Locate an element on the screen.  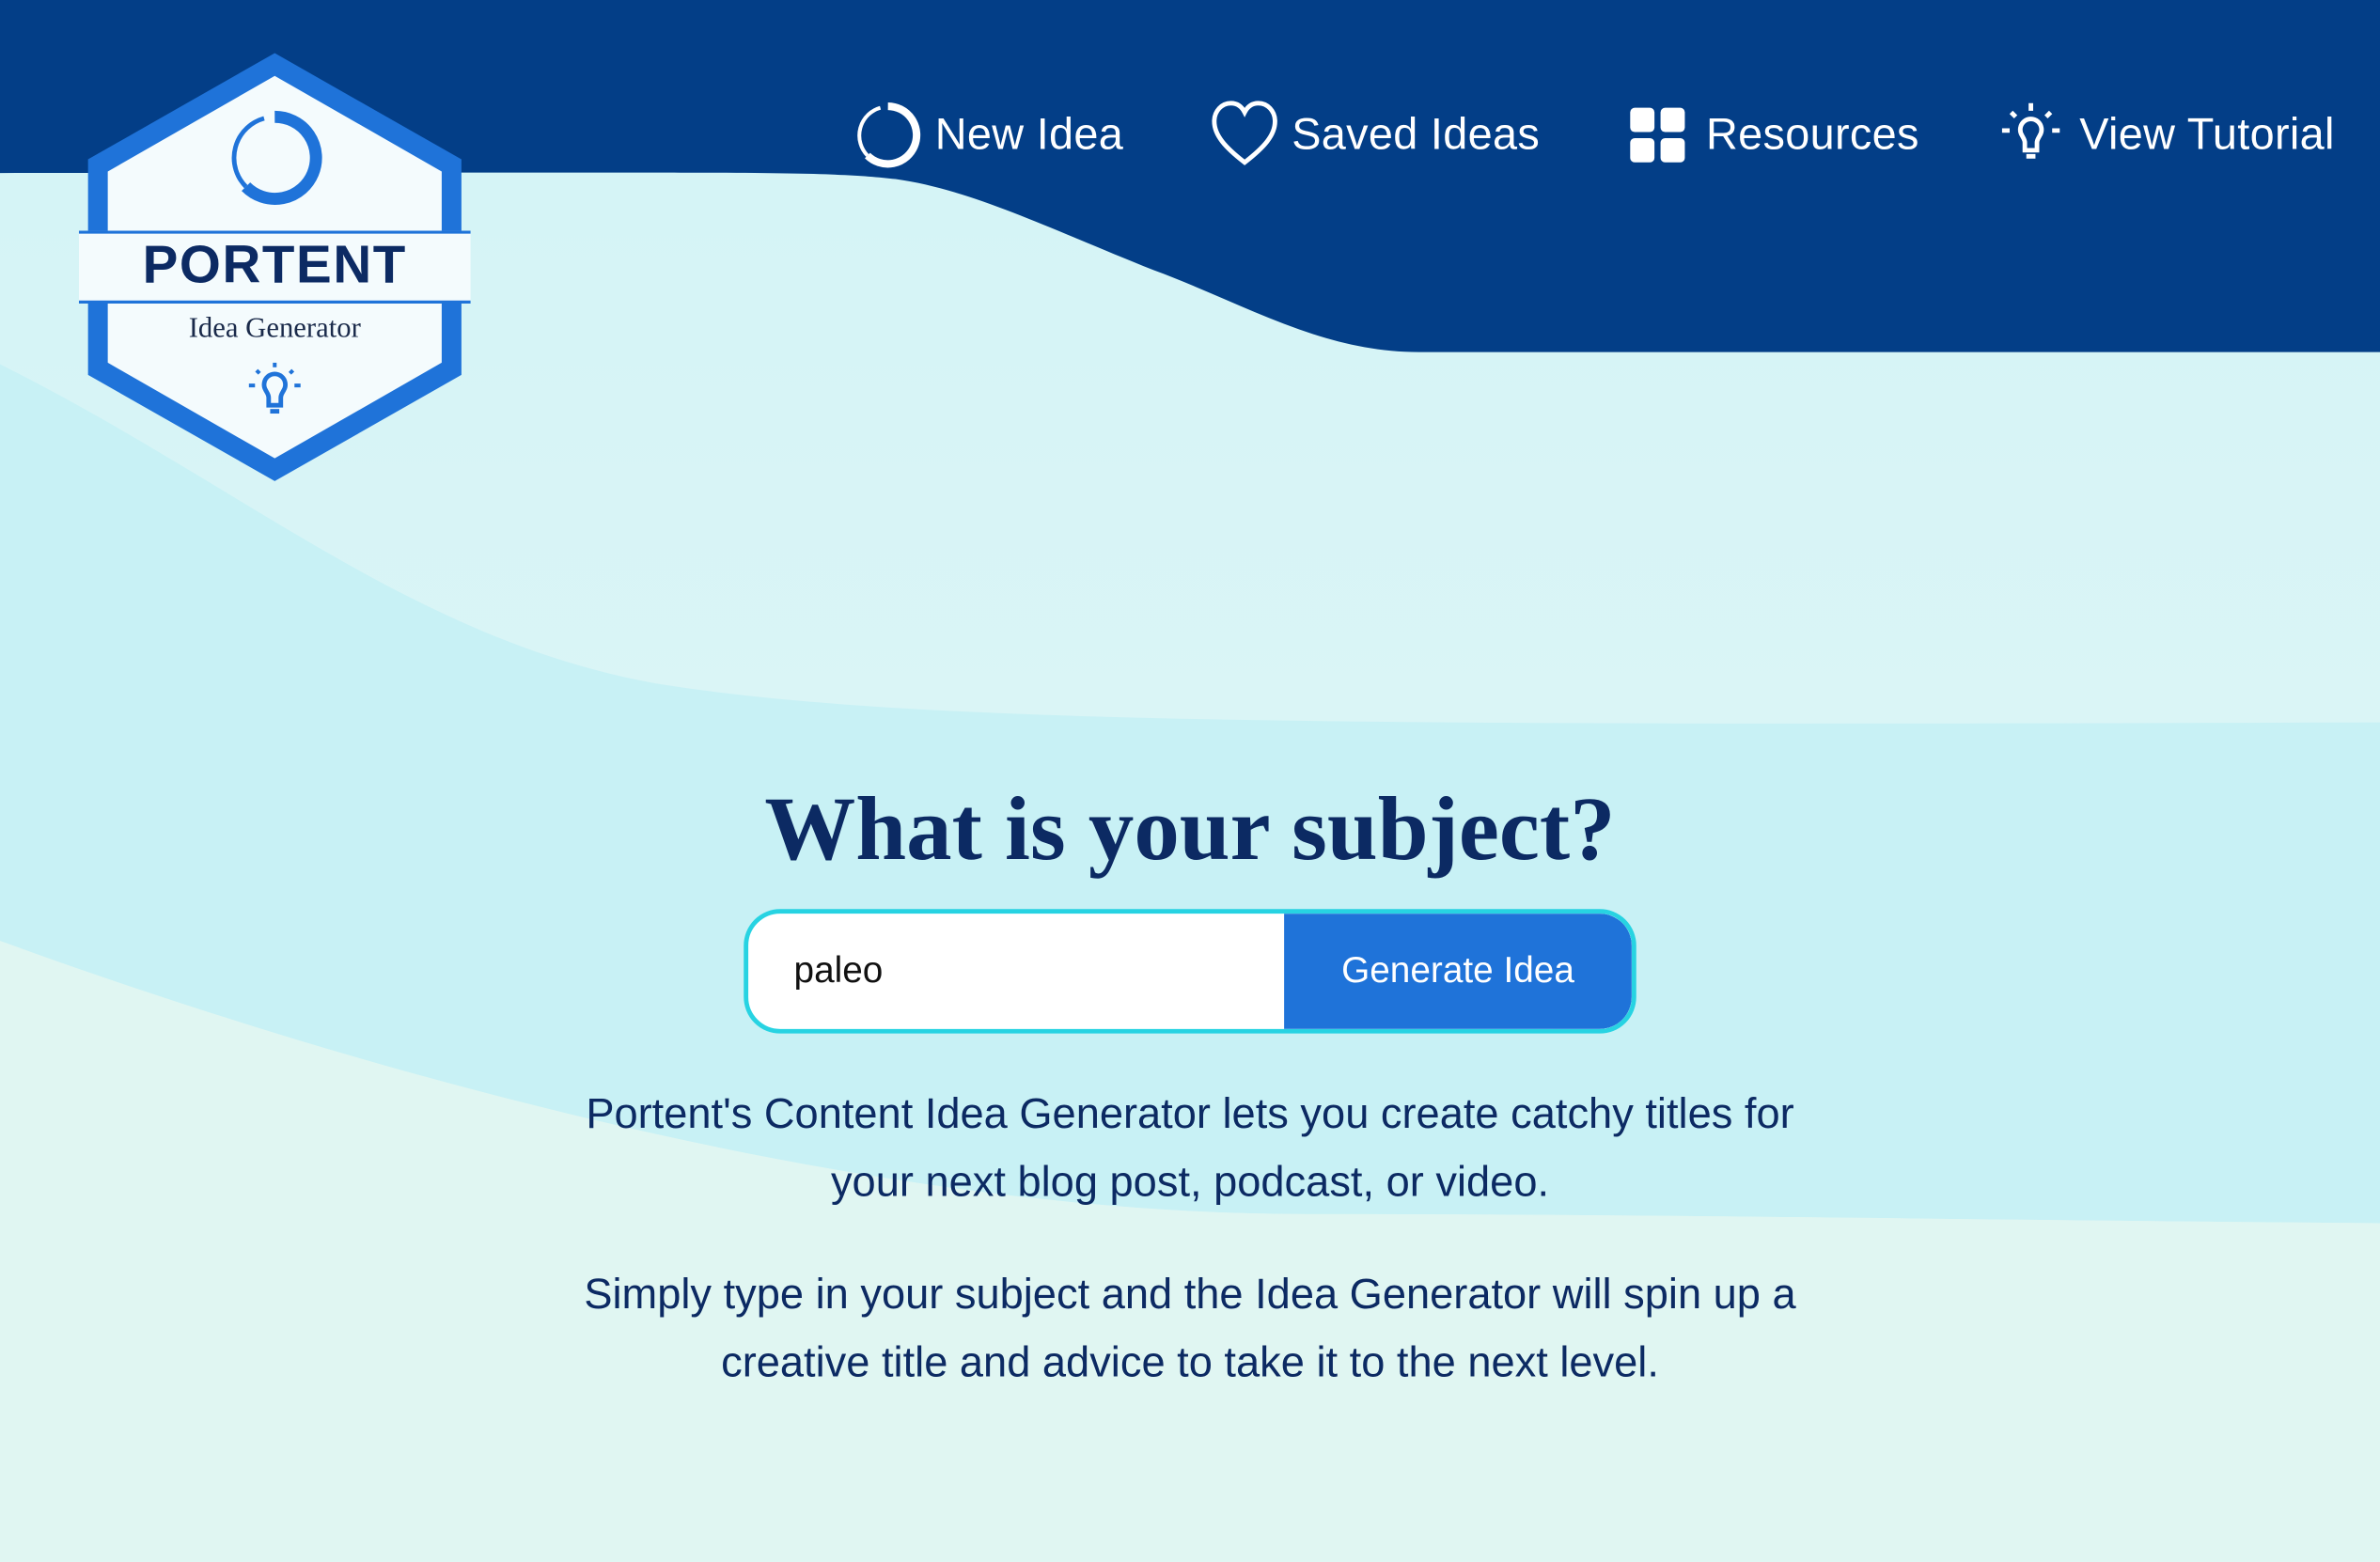
portent-logo: PORTENT Idea Generator is located at coordinates (275, 267).